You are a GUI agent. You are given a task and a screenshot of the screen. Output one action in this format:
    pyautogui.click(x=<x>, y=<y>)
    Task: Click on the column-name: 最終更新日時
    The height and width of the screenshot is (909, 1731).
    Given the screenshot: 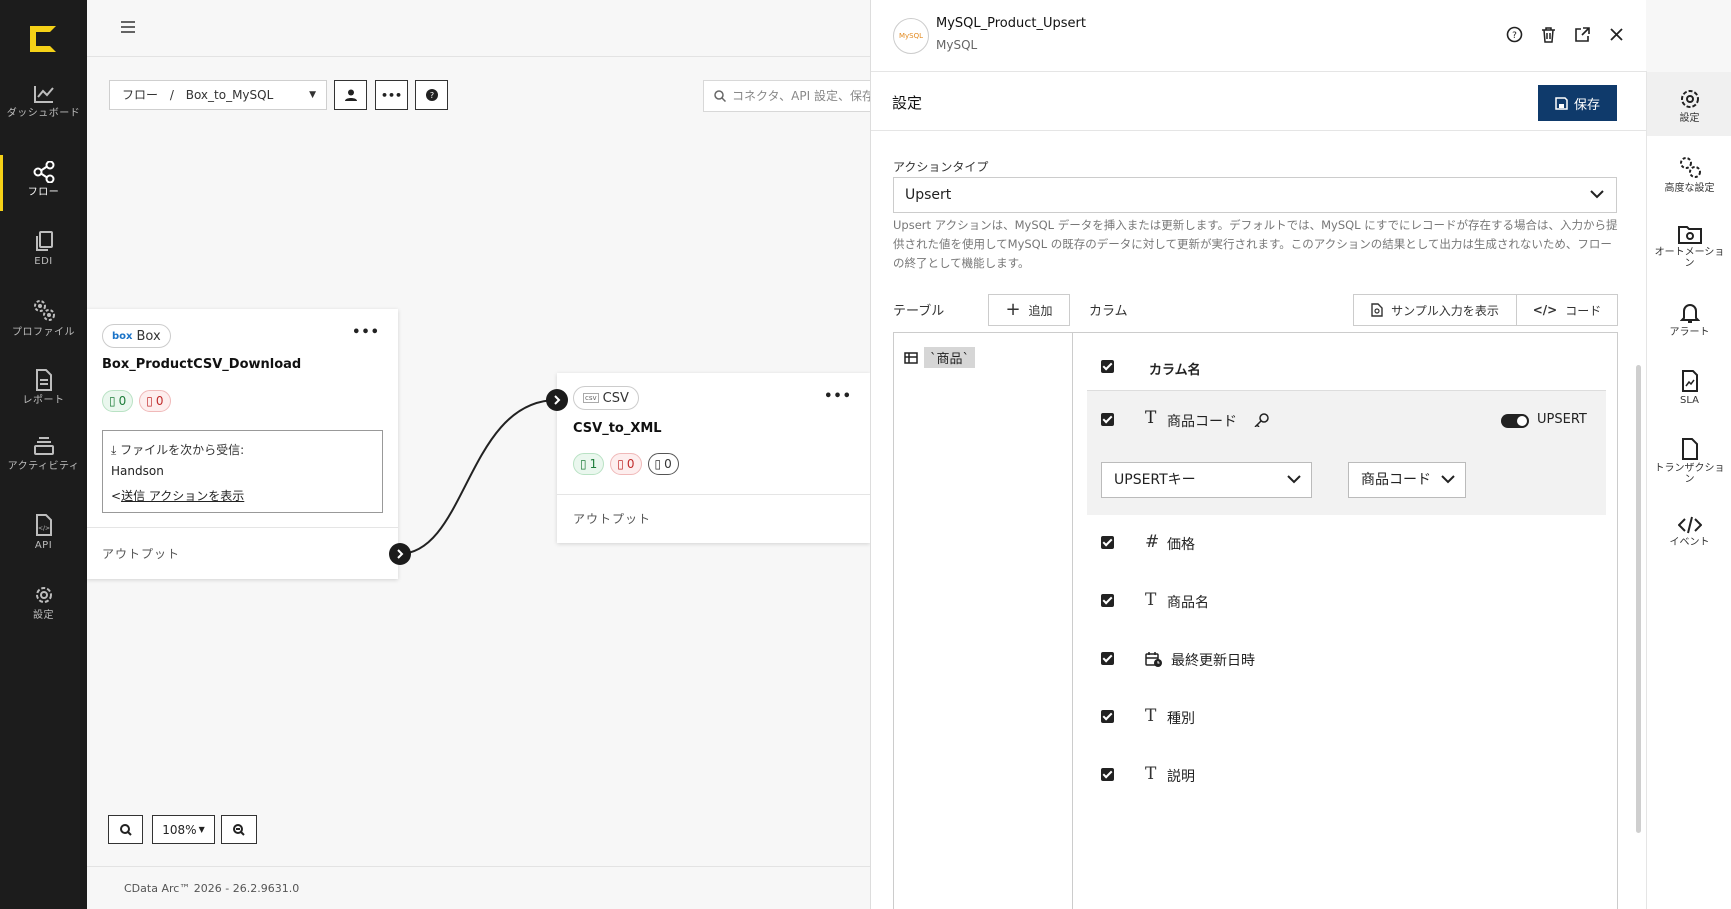 What is the action you would take?
    pyautogui.click(x=1213, y=661)
    